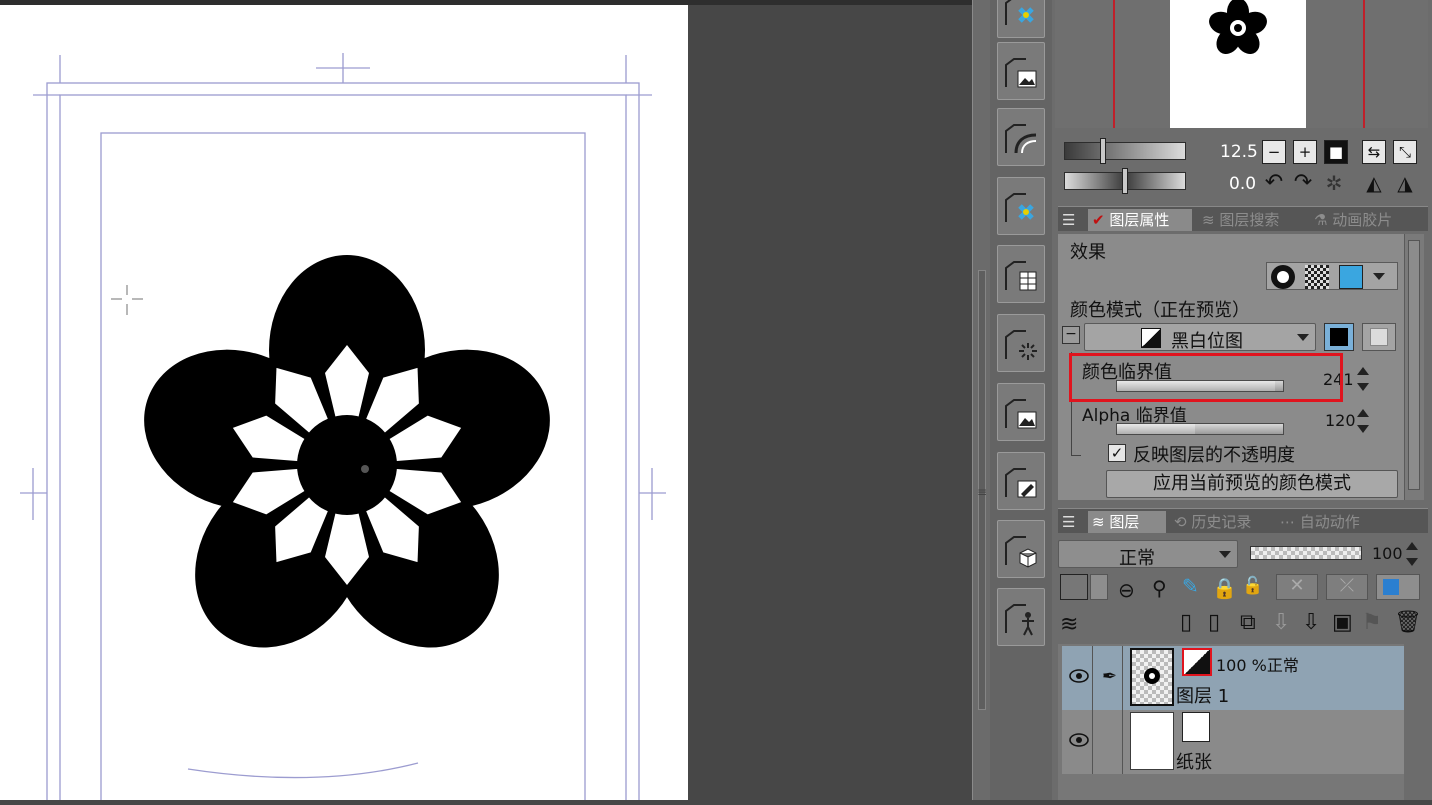  Describe the element at coordinates (1200, 337) in the screenshot. I see `color-mode-dropdown: 黑白位图` at that location.